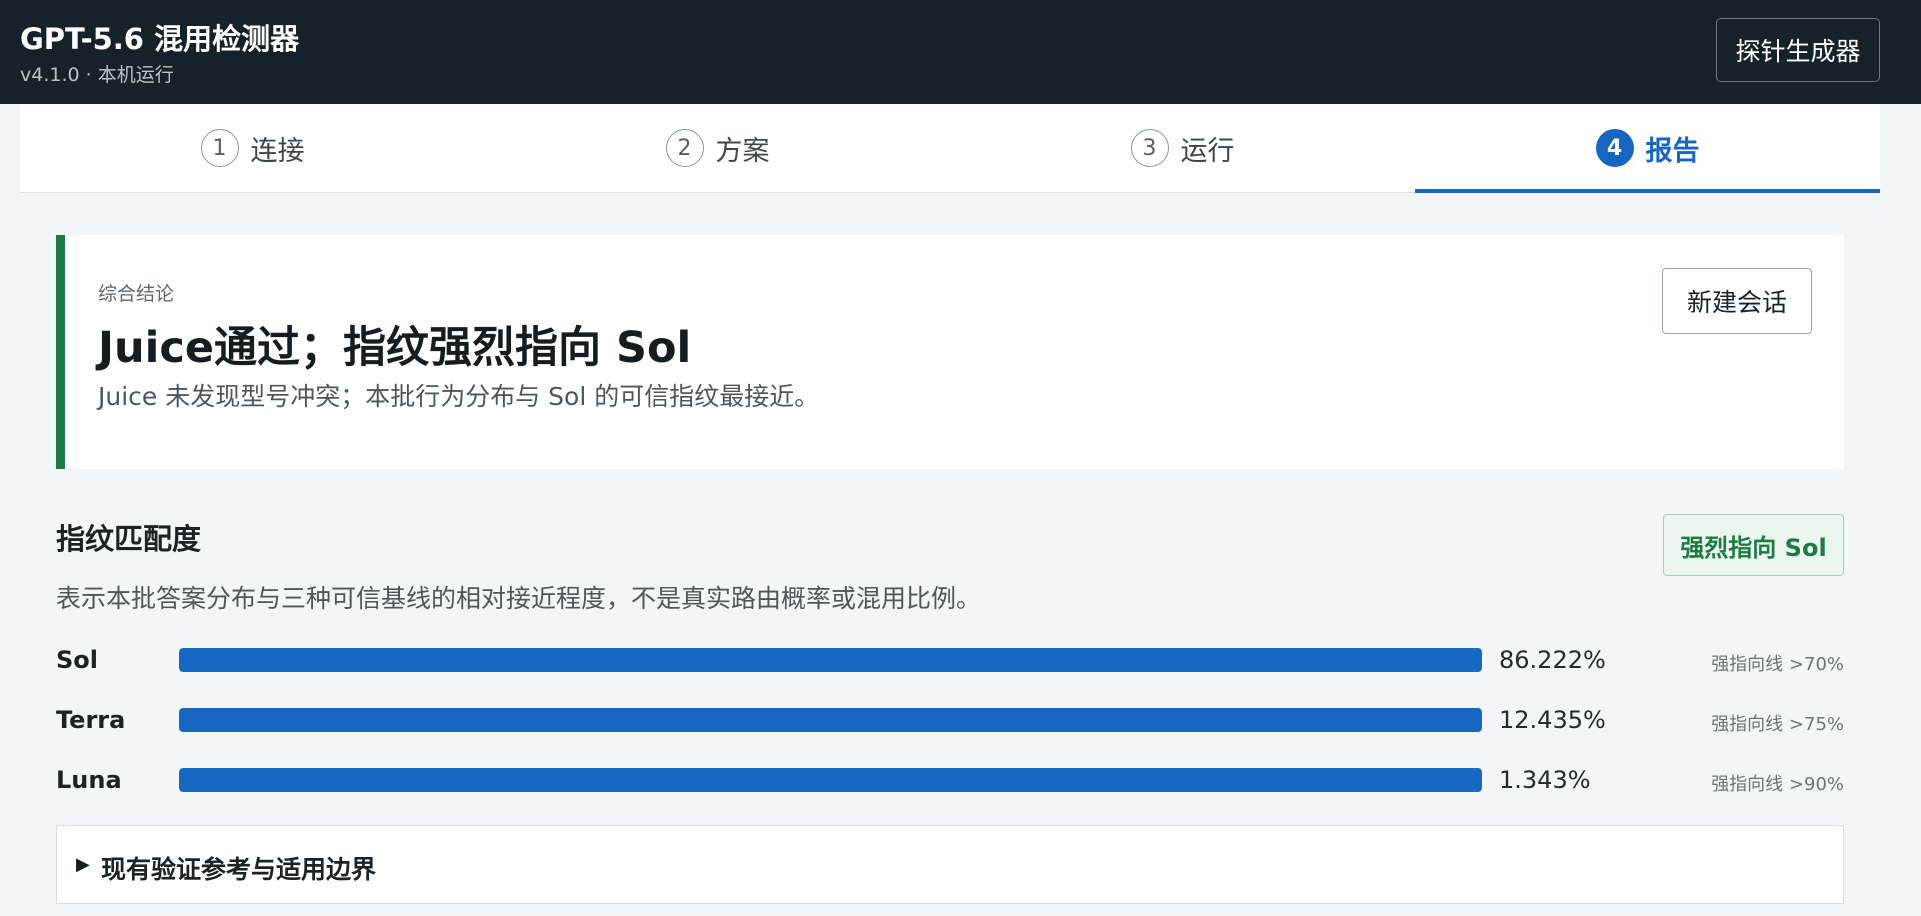 This screenshot has height=916, width=1921. I want to click on top-bar: GPT-5.6 混用检测器 v4.1.0 · 本机运行 探针生成器, so click(960, 52).